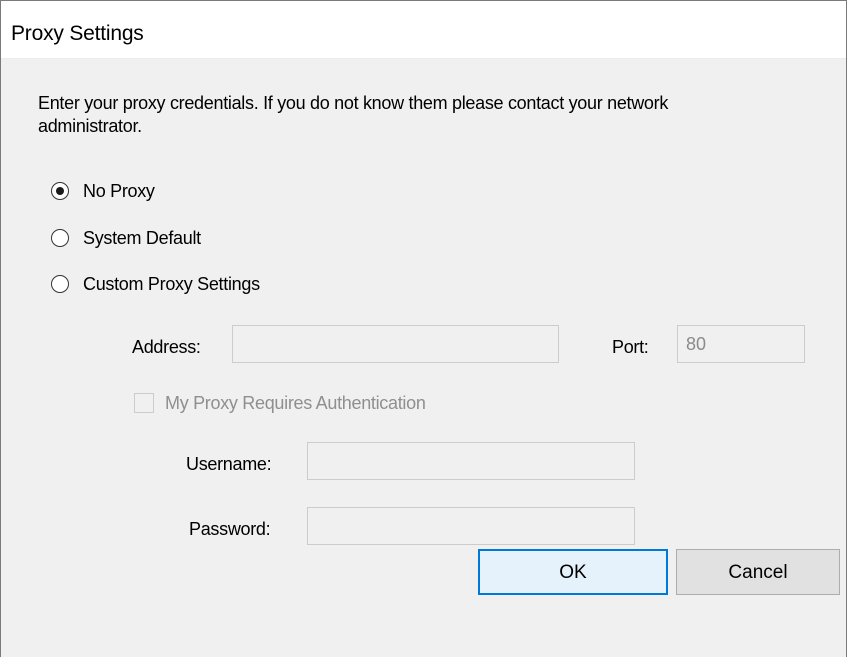 This screenshot has height=657, width=847. I want to click on username-label: Username:, so click(229, 464).